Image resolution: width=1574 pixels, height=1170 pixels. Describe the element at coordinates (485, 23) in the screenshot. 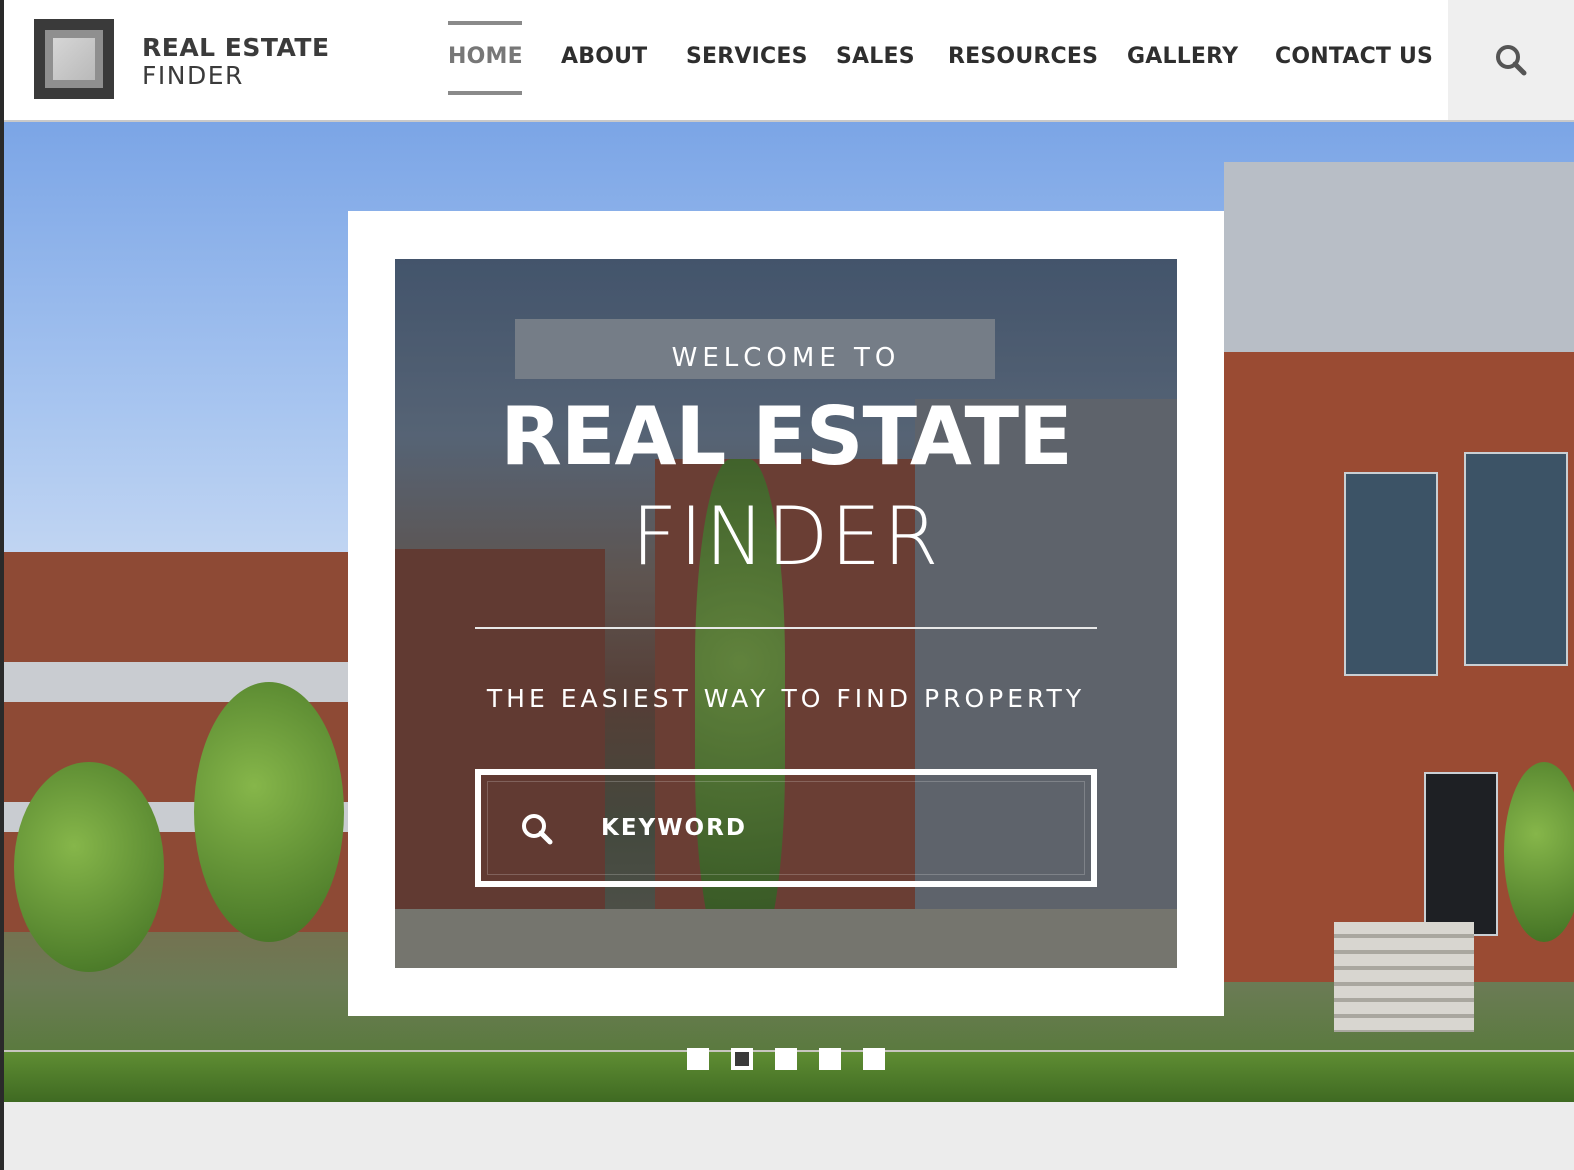

I see `nav-active-indicator-top` at that location.